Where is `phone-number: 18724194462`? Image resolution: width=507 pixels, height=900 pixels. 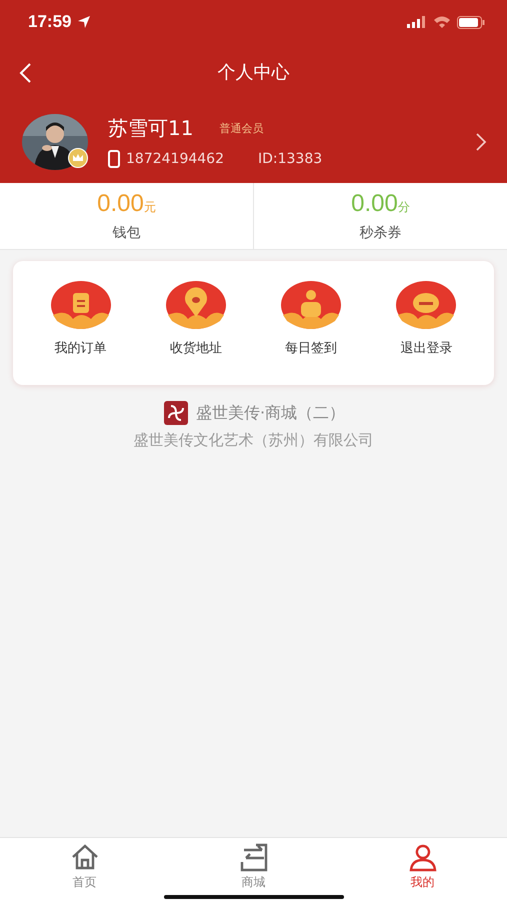 phone-number: 18724194462 is located at coordinates (175, 159).